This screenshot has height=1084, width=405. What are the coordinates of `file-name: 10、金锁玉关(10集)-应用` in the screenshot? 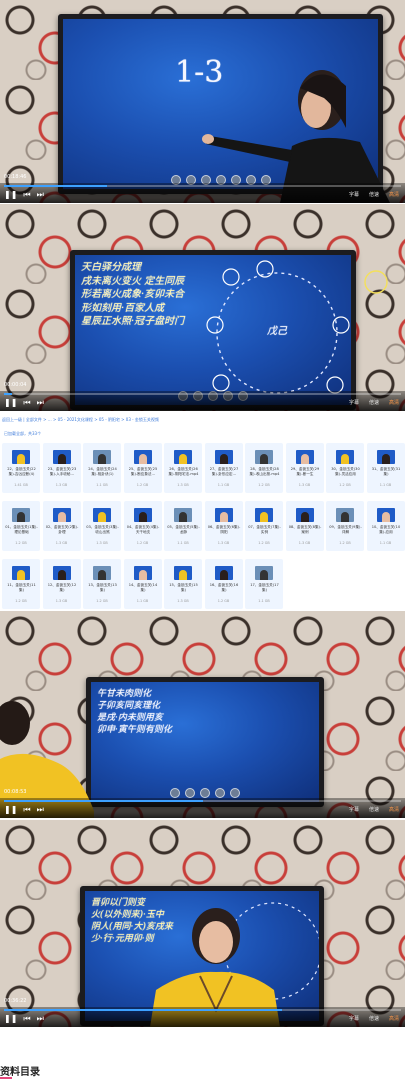 It's located at (386, 529).